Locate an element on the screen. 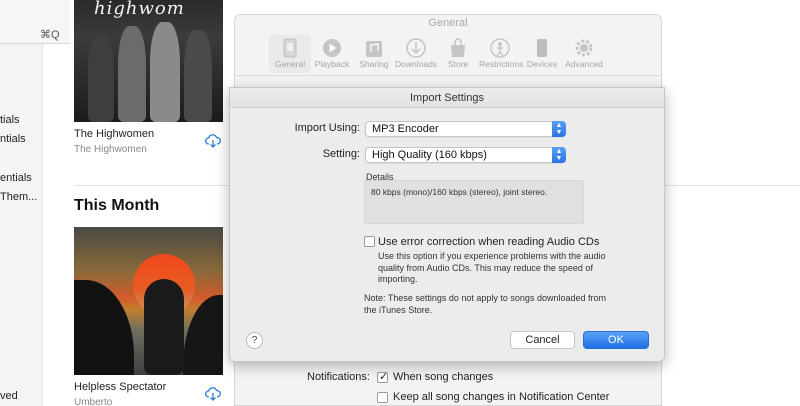  cancel-button: Cancel is located at coordinates (542, 340).